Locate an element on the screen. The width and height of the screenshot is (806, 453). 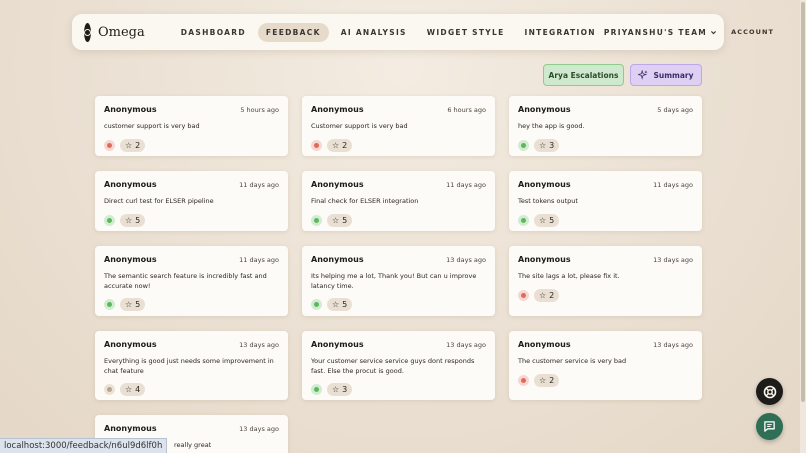
escalations-label: Arya Escalations is located at coordinates (583, 75).